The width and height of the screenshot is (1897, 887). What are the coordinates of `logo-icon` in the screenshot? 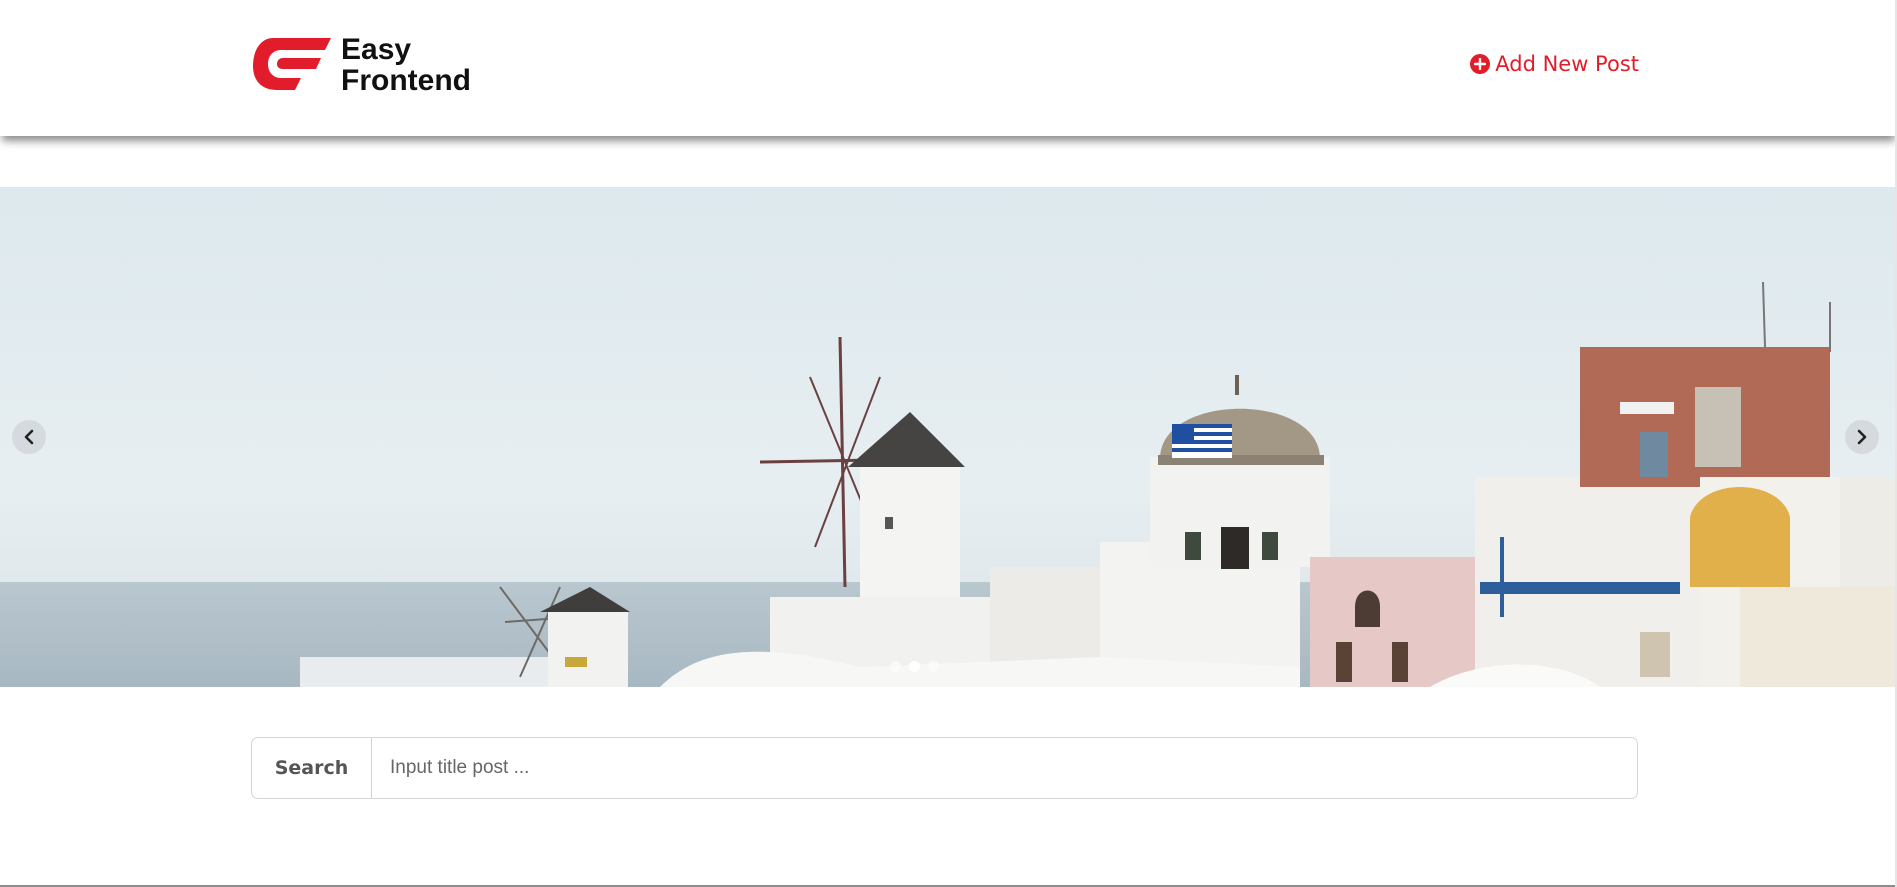 It's located at (292, 64).